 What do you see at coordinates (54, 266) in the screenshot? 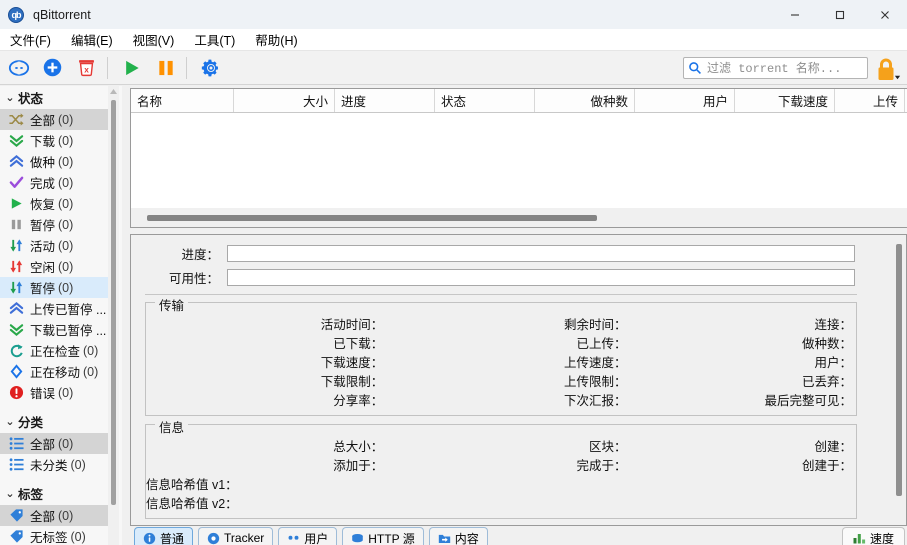
I see `sidebar-item-status-7: 空闲 (0)` at bounding box center [54, 266].